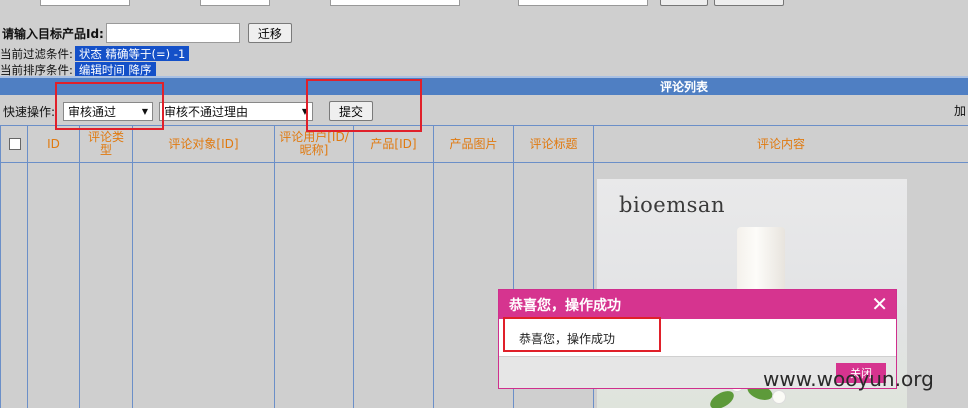 This screenshot has width=968, height=408. What do you see at coordinates (473, 144) in the screenshot?
I see `column-header-product-image: 产品图片` at bounding box center [473, 144].